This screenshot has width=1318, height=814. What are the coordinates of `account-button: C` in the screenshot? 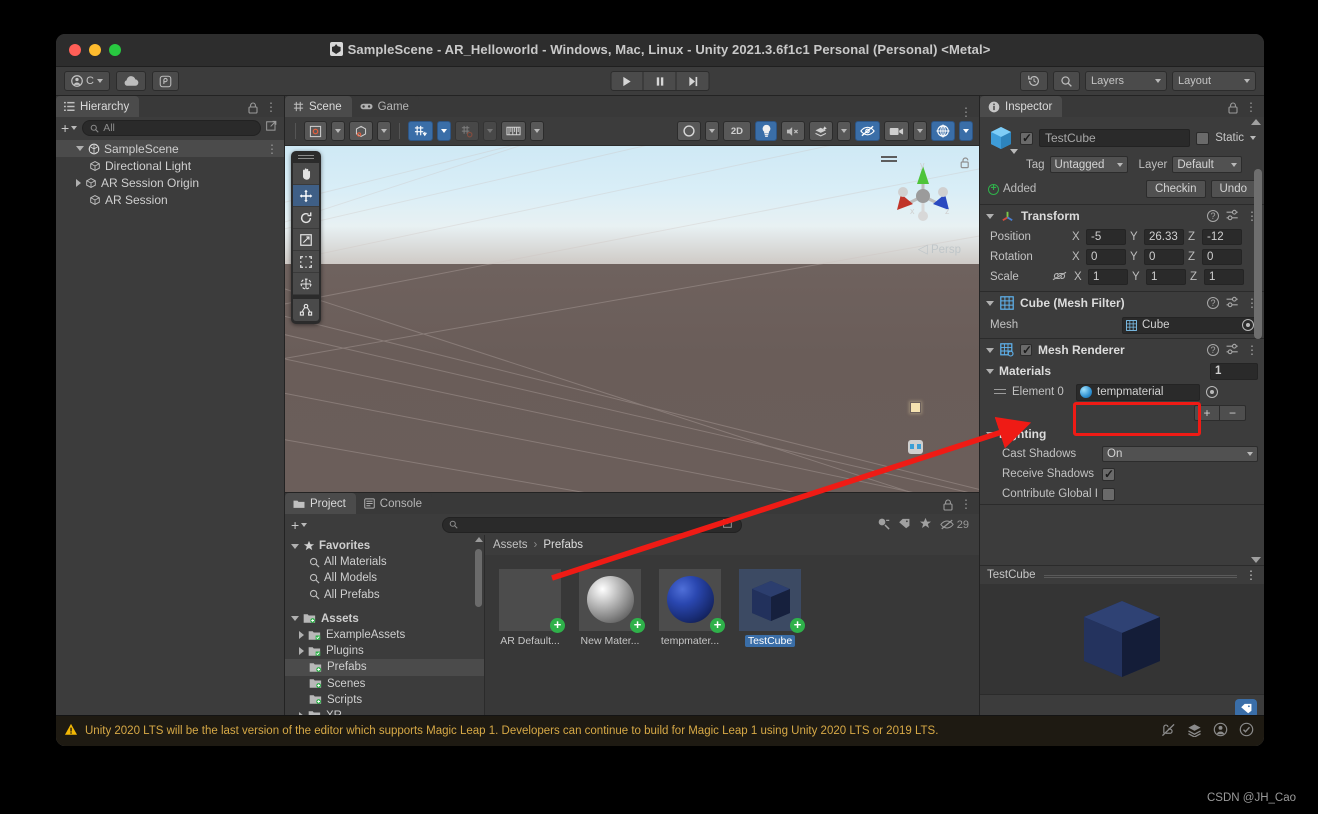 It's located at (87, 81).